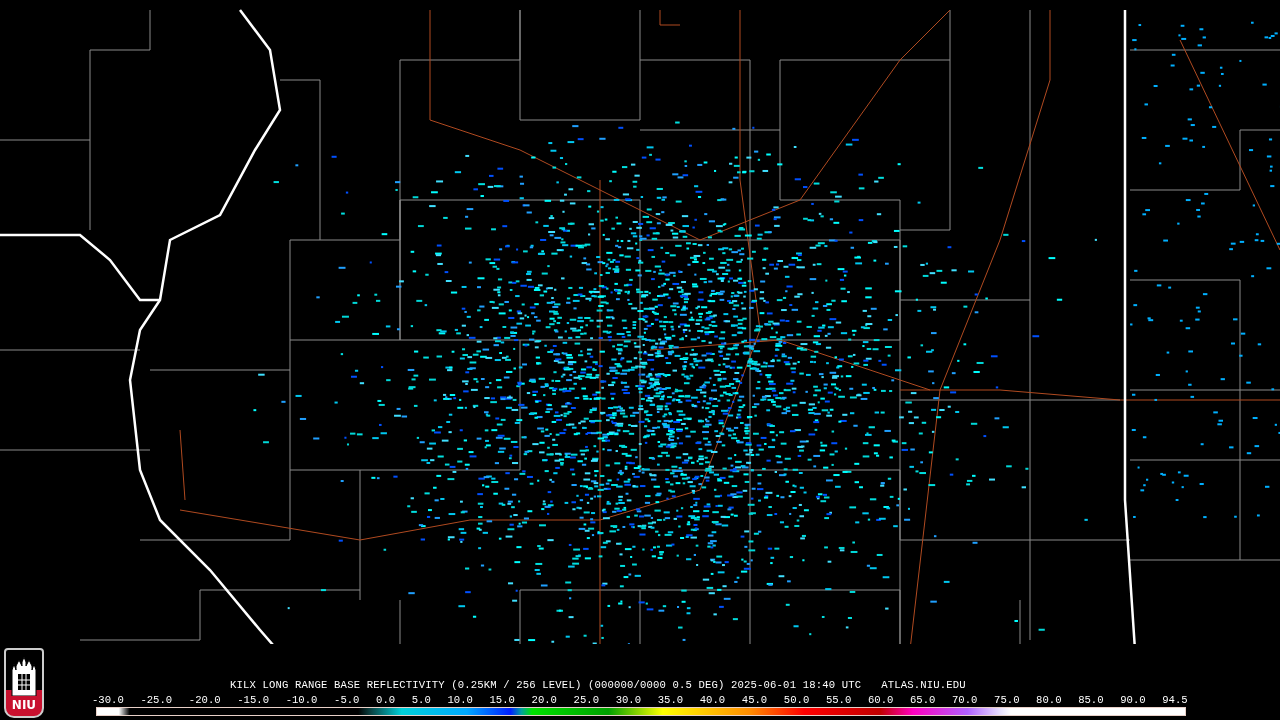 Image resolution: width=1280 pixels, height=720 pixels. Describe the element at coordinates (24, 705) in the screenshot. I see `logo-text: NIU` at that location.